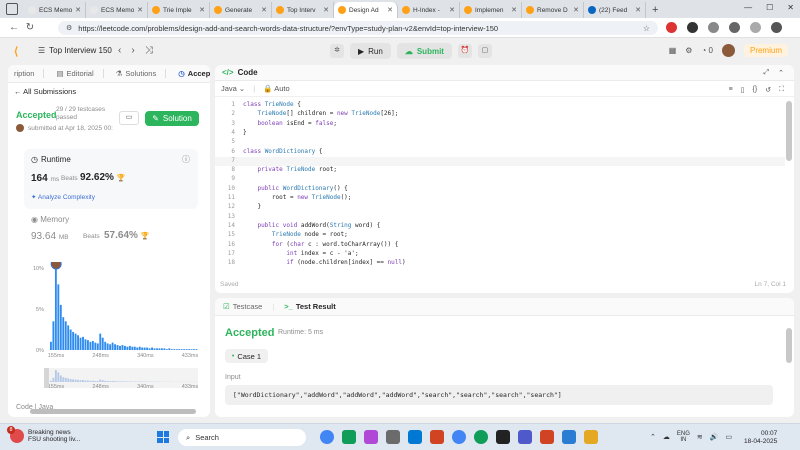 This screenshot has height=450, width=800. Describe the element at coordinates (276, 88) in the screenshot. I see `auto-mode: 🔒 Auto` at that location.